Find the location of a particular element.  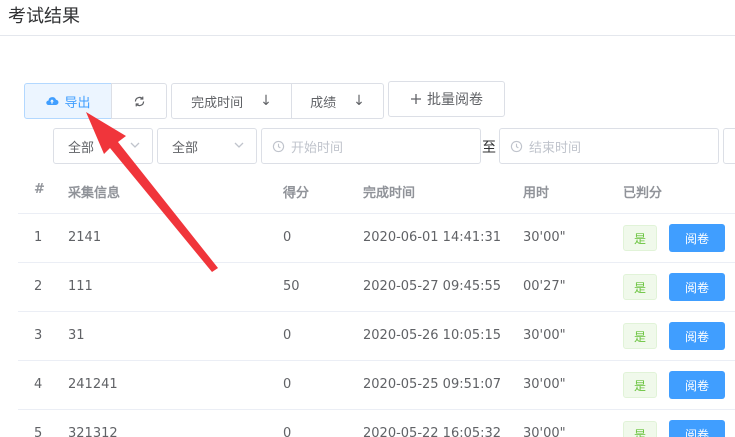

row-finish-time: 2020-05-22 16:05:32 is located at coordinates (432, 431).